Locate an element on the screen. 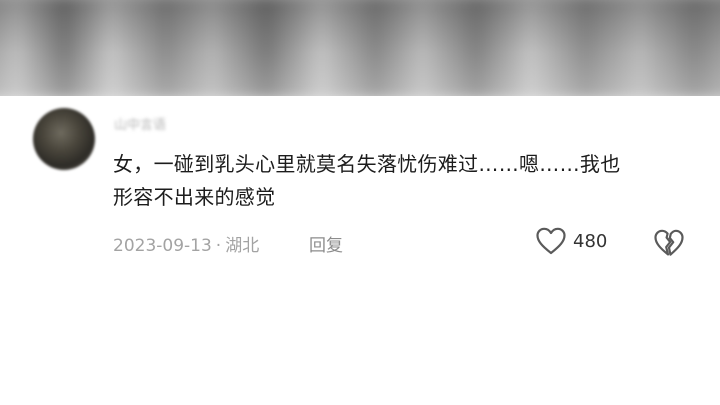  comment-location: 湖北 is located at coordinates (242, 246).